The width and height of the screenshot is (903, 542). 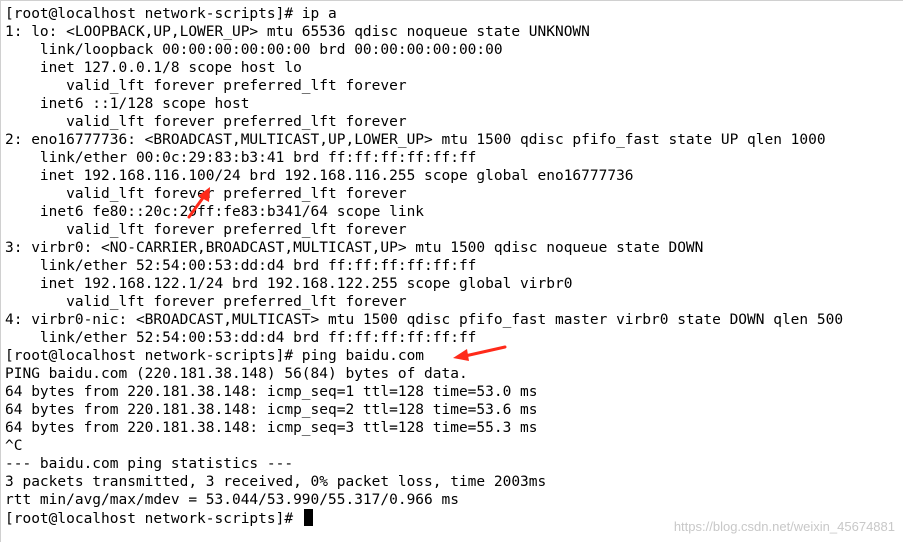 What do you see at coordinates (14, 446) in the screenshot?
I see `terminal-line: ^C` at bounding box center [14, 446].